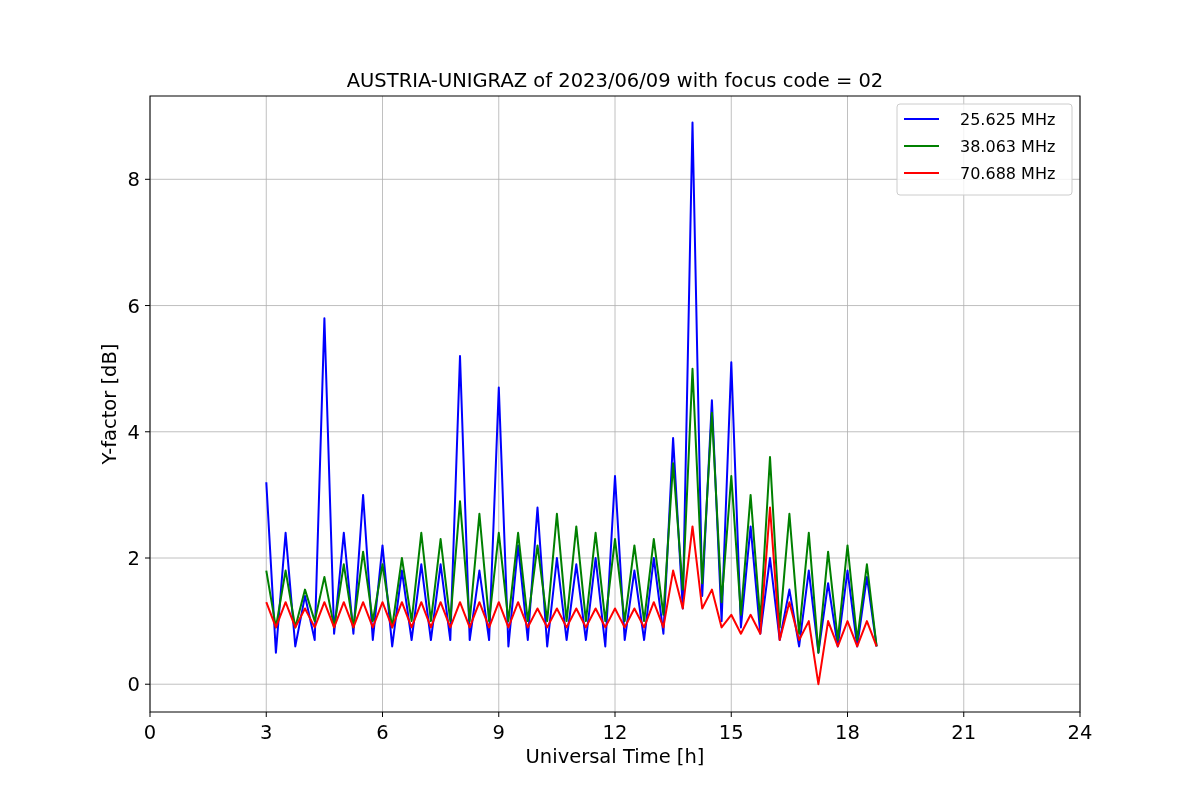 The height and width of the screenshot is (800, 1200). What do you see at coordinates (382, 732) in the screenshot?
I see `x-tick-label: 6` at bounding box center [382, 732].